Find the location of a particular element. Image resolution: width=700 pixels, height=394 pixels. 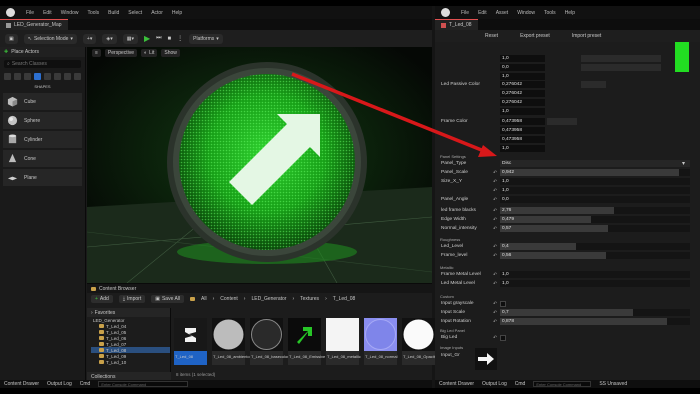

breadcrumb-t-led-08: T_Led_08 is located at coordinates (344, 299).